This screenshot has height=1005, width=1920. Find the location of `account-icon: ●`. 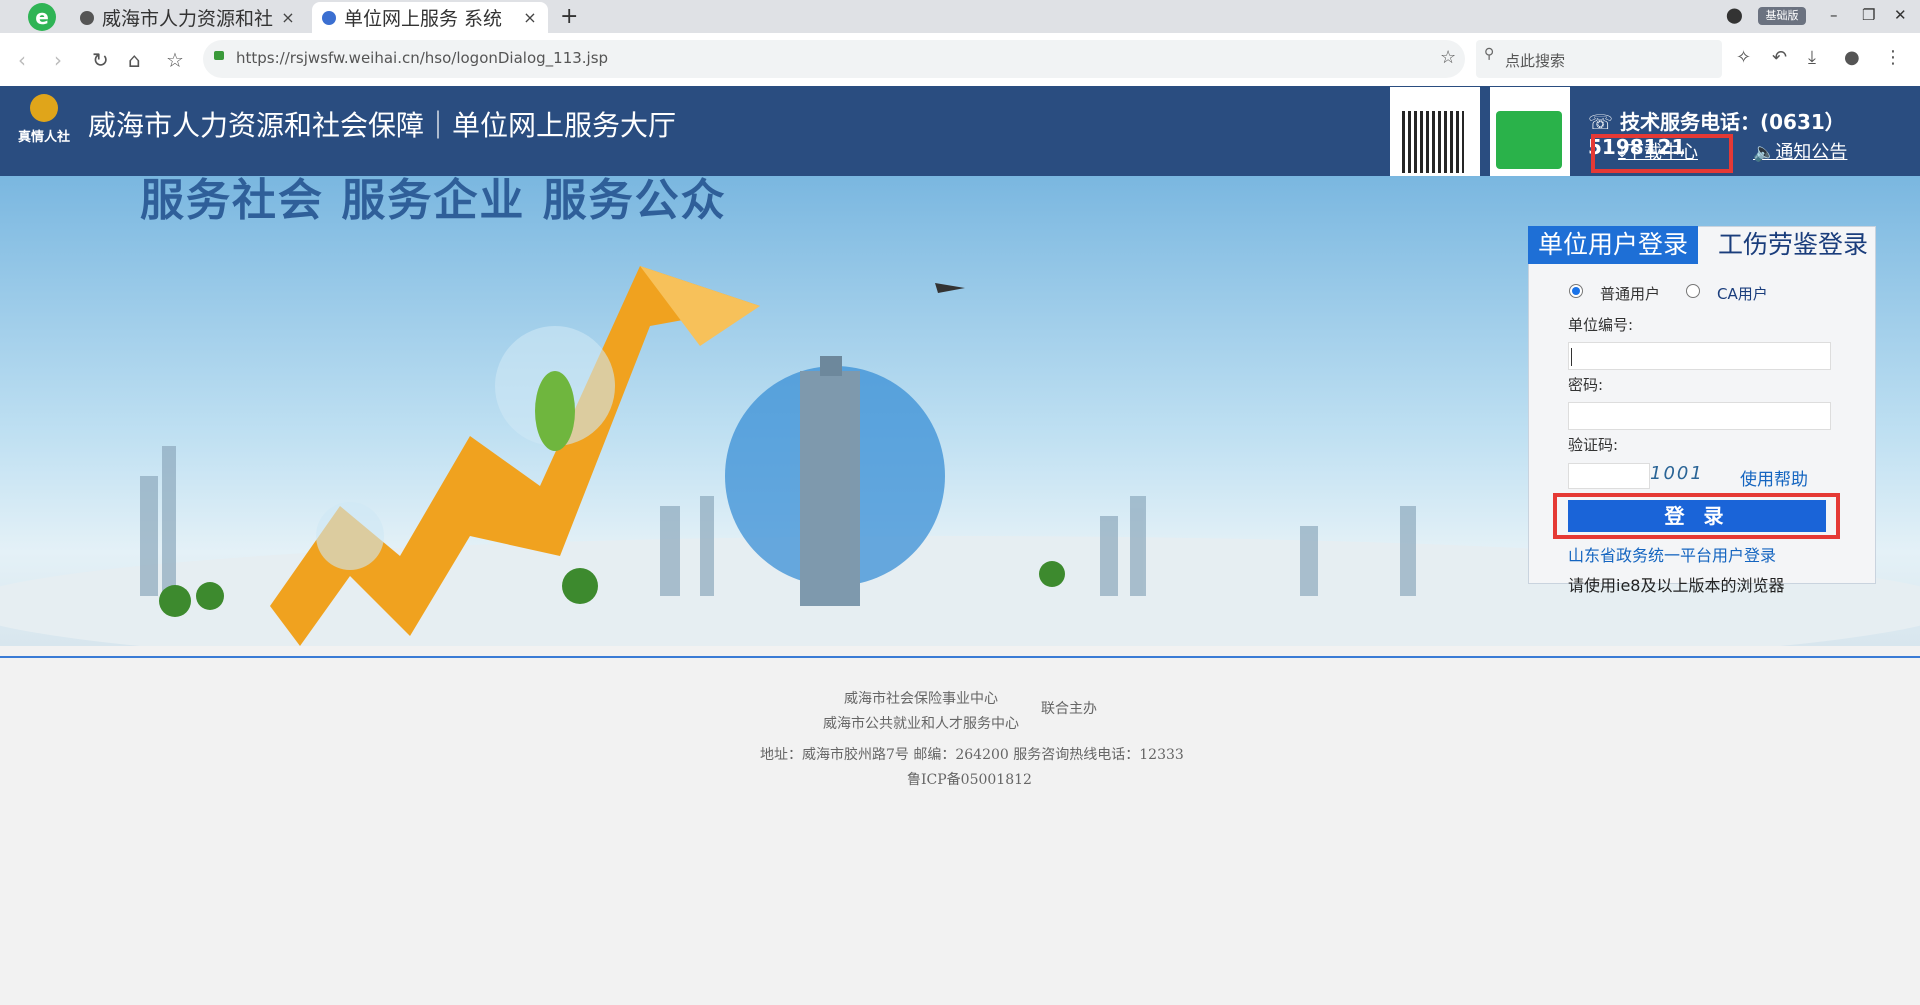

account-icon: ● is located at coordinates (1852, 57).